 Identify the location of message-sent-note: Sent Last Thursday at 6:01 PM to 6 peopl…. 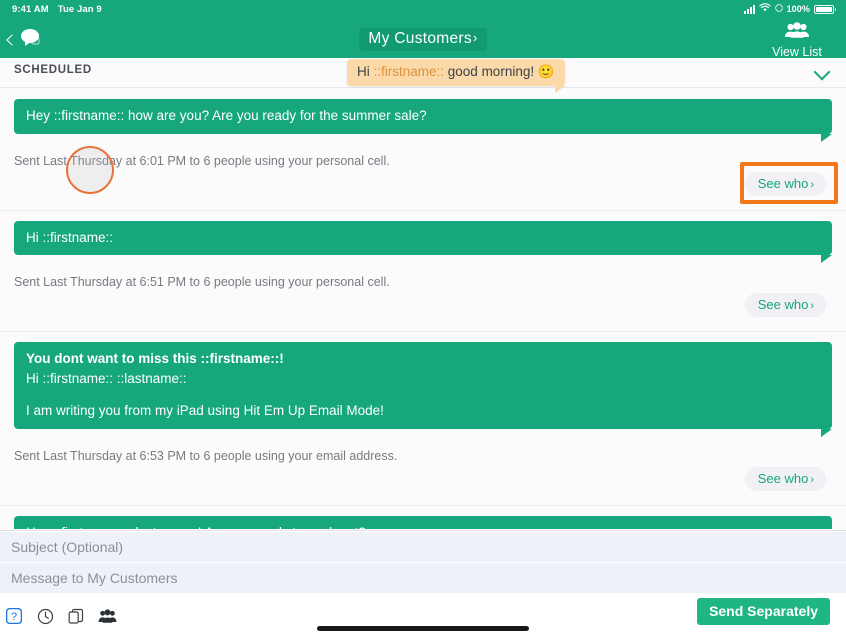
(202, 160).